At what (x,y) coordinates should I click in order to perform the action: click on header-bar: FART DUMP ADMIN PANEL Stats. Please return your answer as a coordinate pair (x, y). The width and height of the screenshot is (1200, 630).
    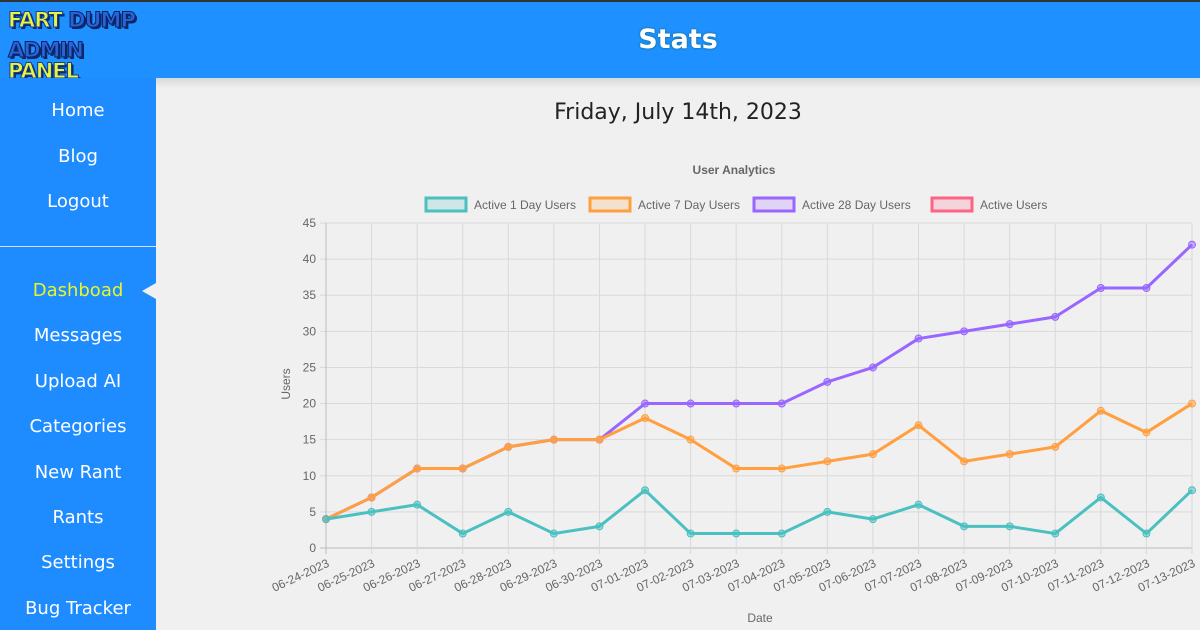
    Looking at the image, I should click on (600, 42).